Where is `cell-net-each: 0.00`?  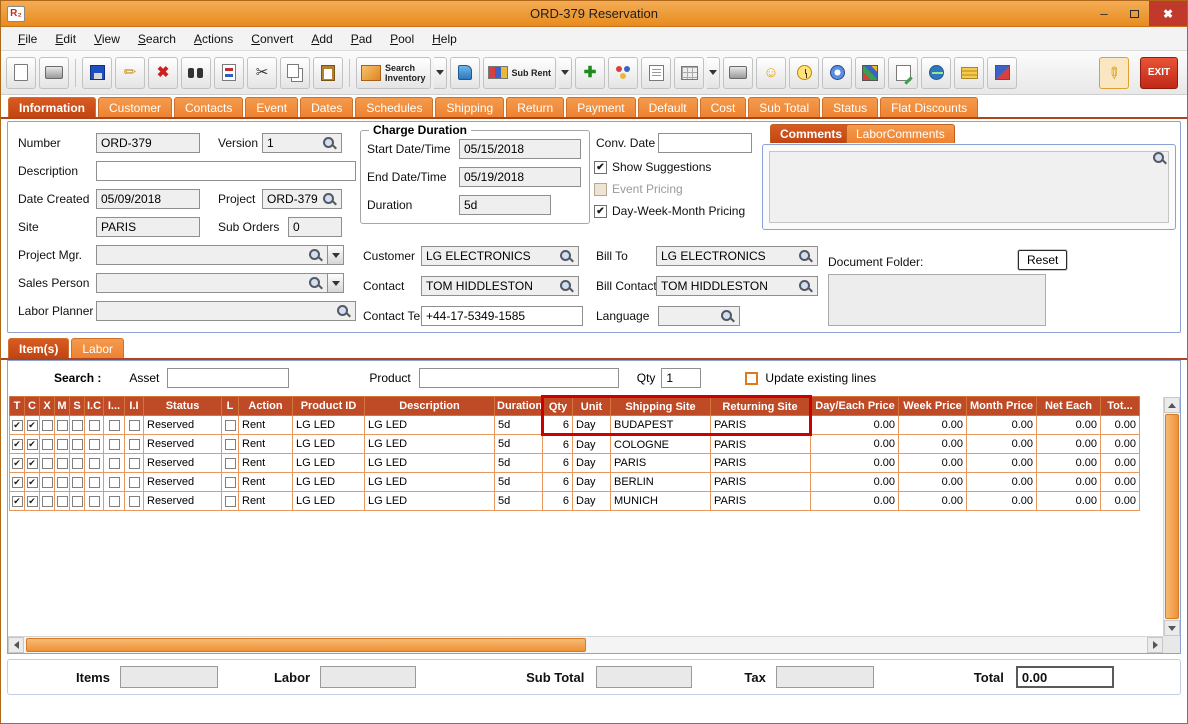
cell-net-each: 0.00 is located at coordinates (1068, 444).